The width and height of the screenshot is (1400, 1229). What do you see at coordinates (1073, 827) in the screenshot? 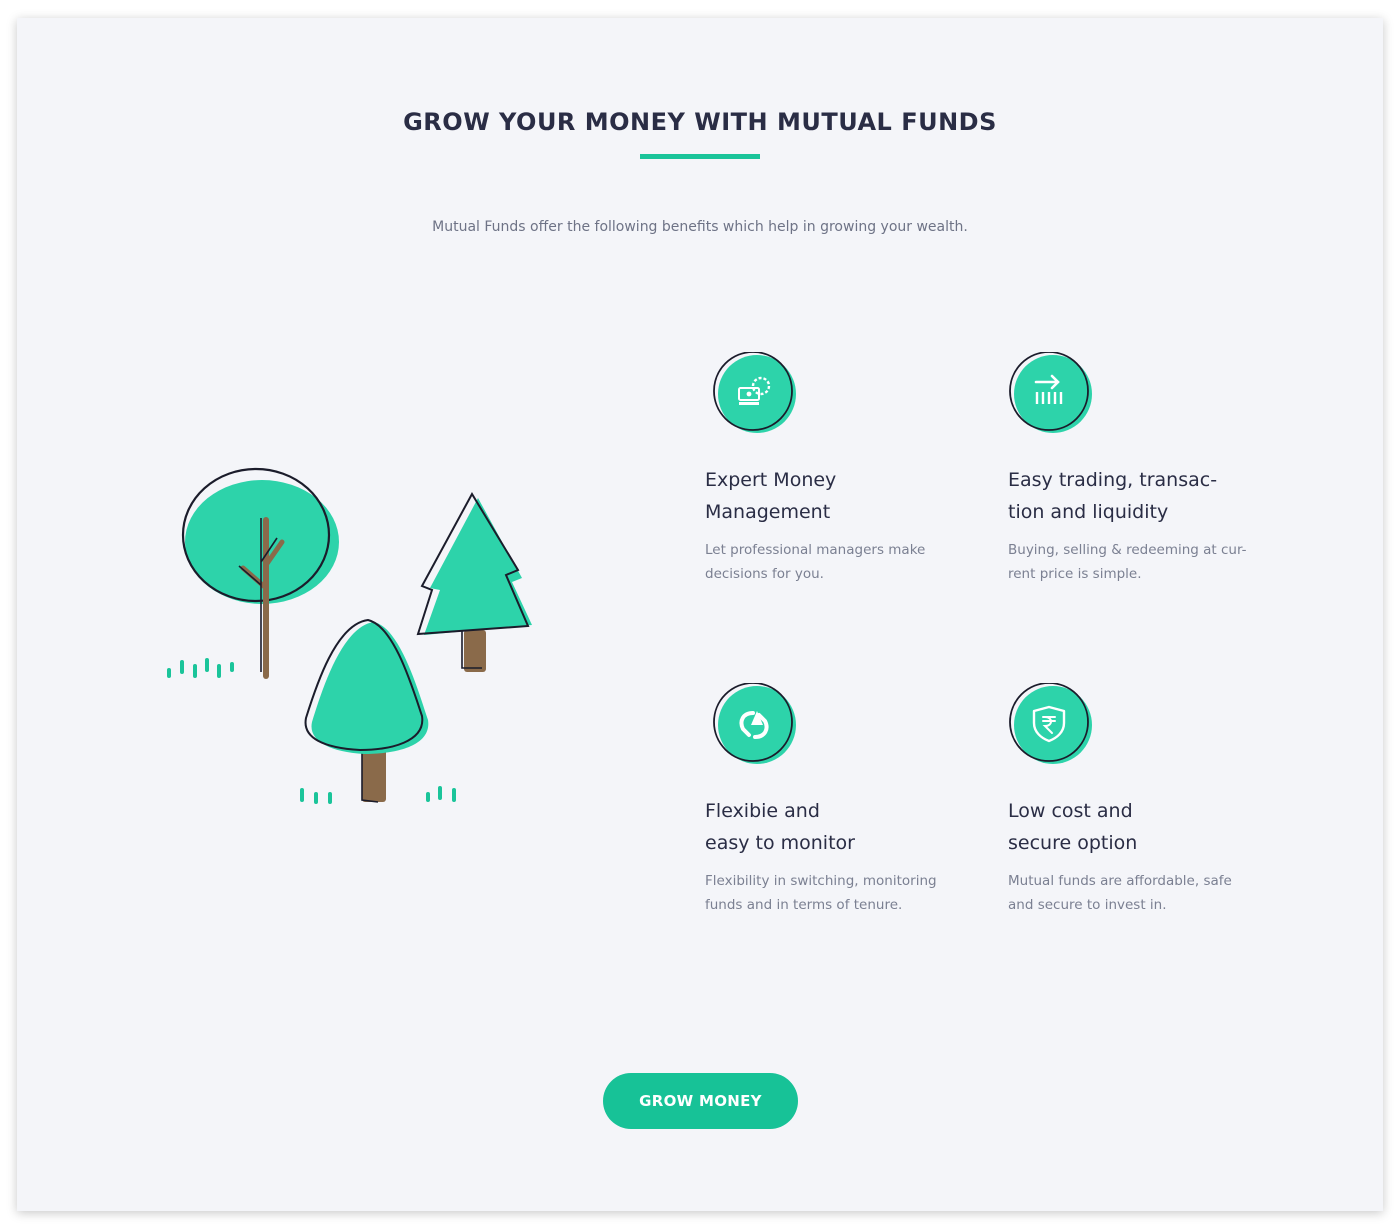
I see `feature-title: Low cost and secure option` at bounding box center [1073, 827].